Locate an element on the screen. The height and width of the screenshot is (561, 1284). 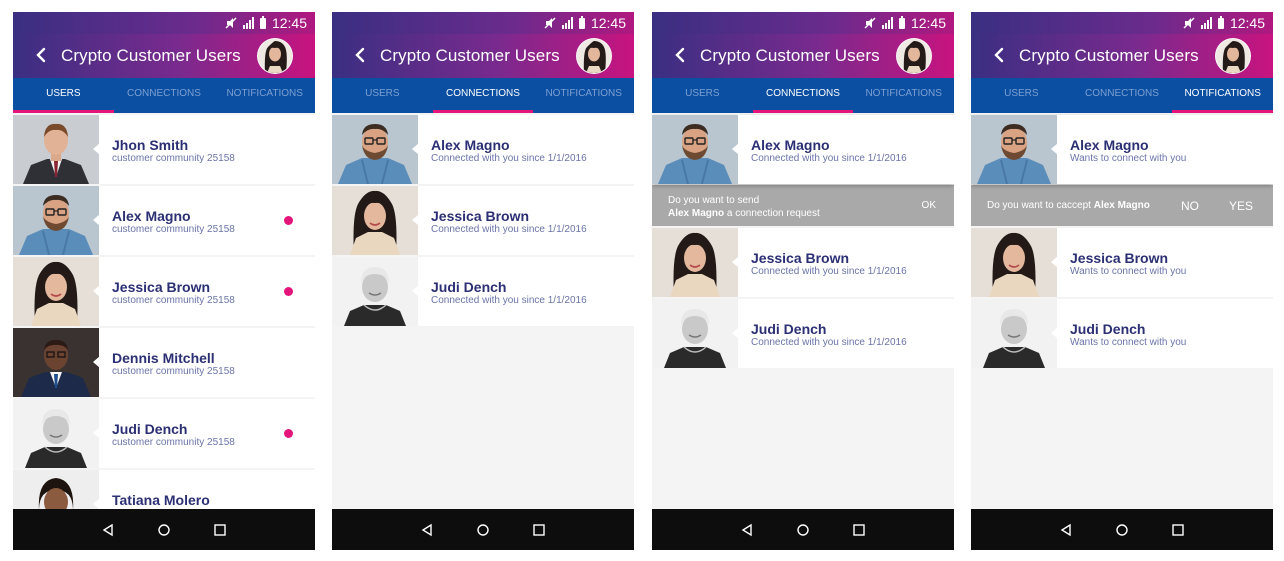
list-item: Judi Dench Wants to connect with you is located at coordinates (1122, 333).